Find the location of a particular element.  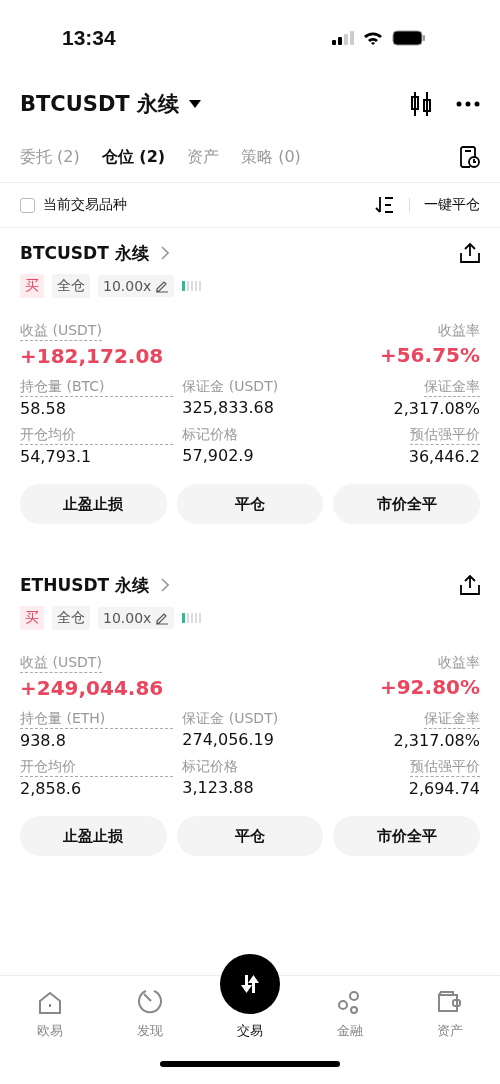

nav-item: 交易 is located at coordinates (250, 995).